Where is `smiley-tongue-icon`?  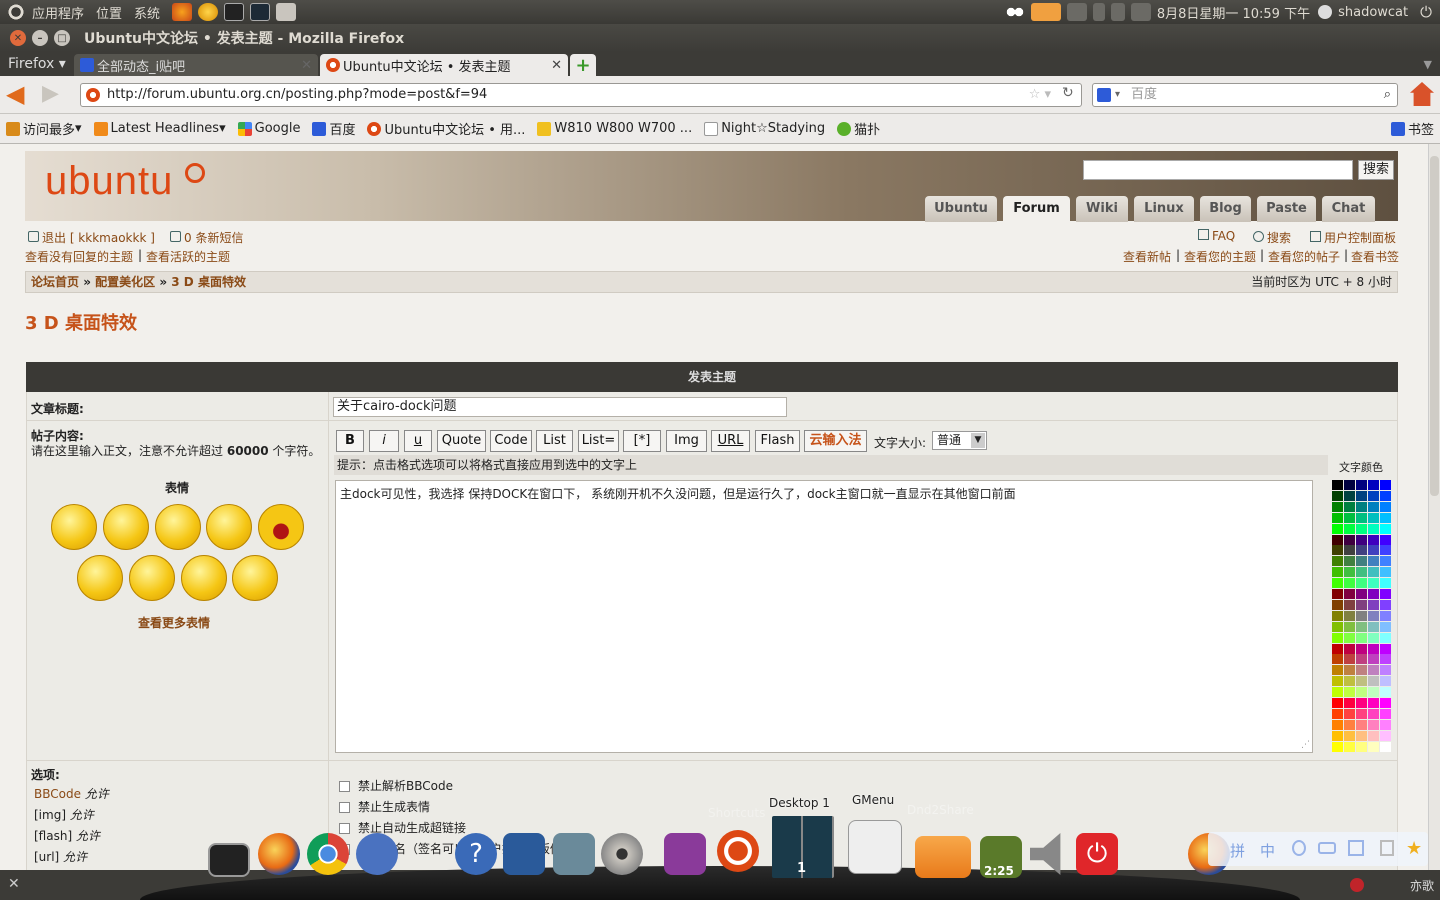 smiley-tongue-icon is located at coordinates (126, 527).